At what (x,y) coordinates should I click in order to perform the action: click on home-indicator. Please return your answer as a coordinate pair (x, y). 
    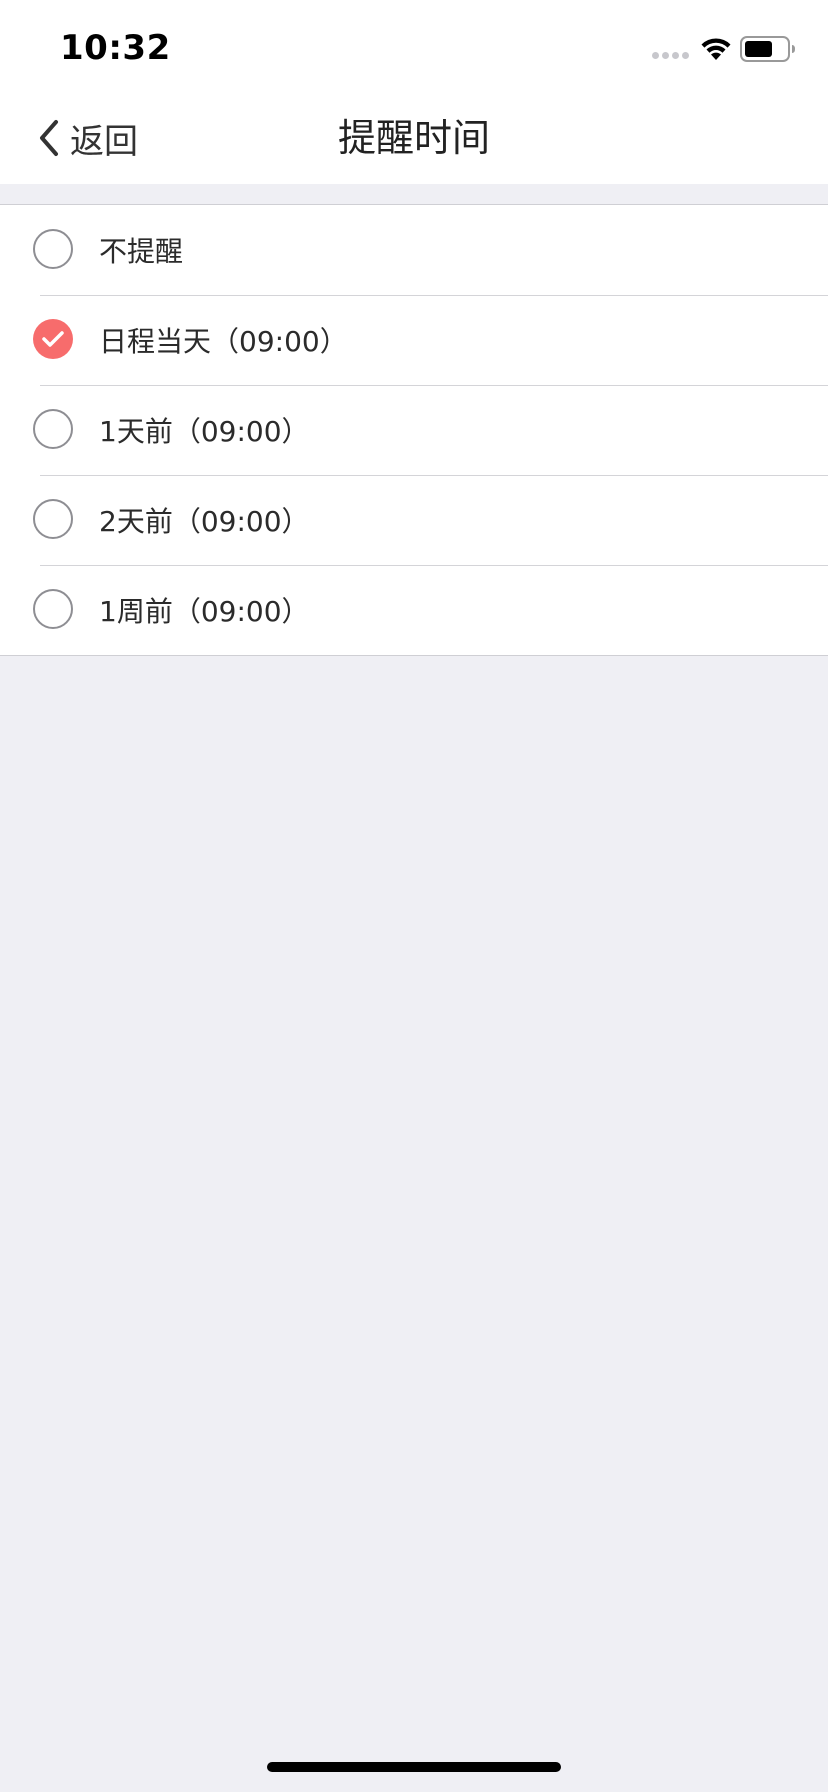
    Looking at the image, I should click on (414, 1767).